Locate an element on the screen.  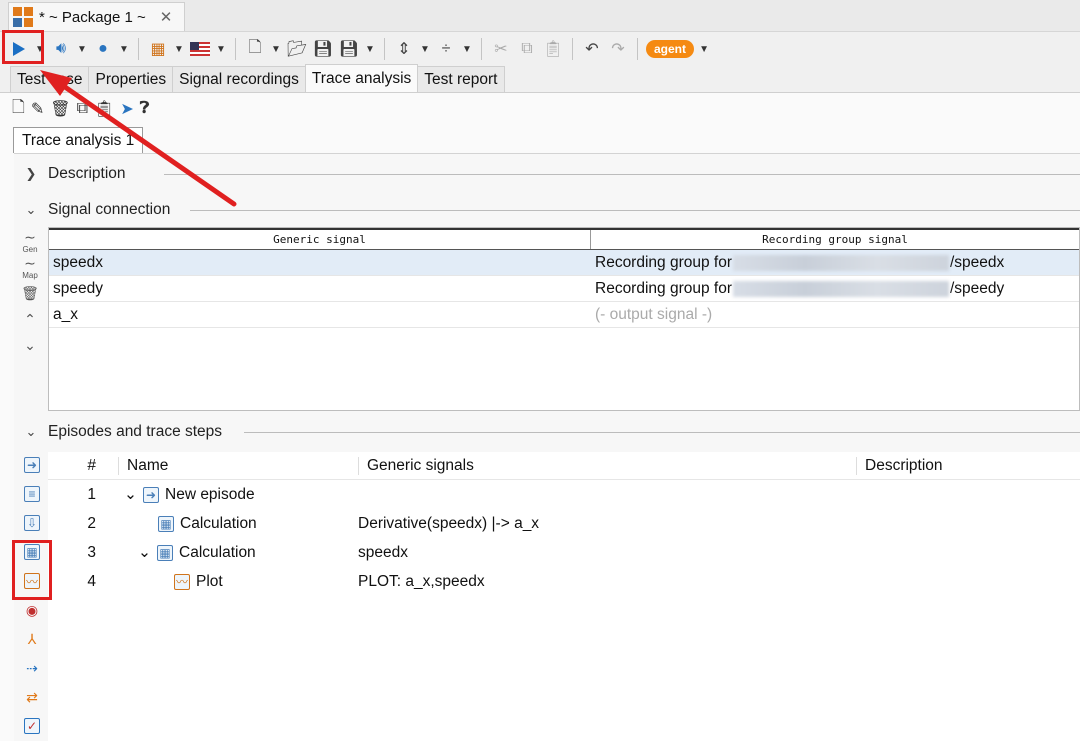
tab-trace-analysis-1: Trace analysis 1 is located at coordinates (78, 140).